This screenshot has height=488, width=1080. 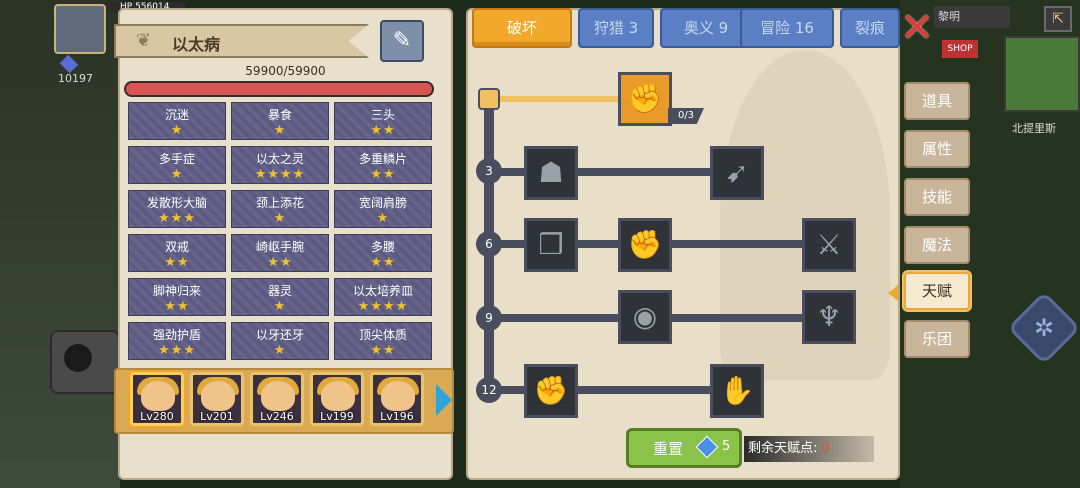 I want to click on side-tab-4: 天赋, so click(x=937, y=291).